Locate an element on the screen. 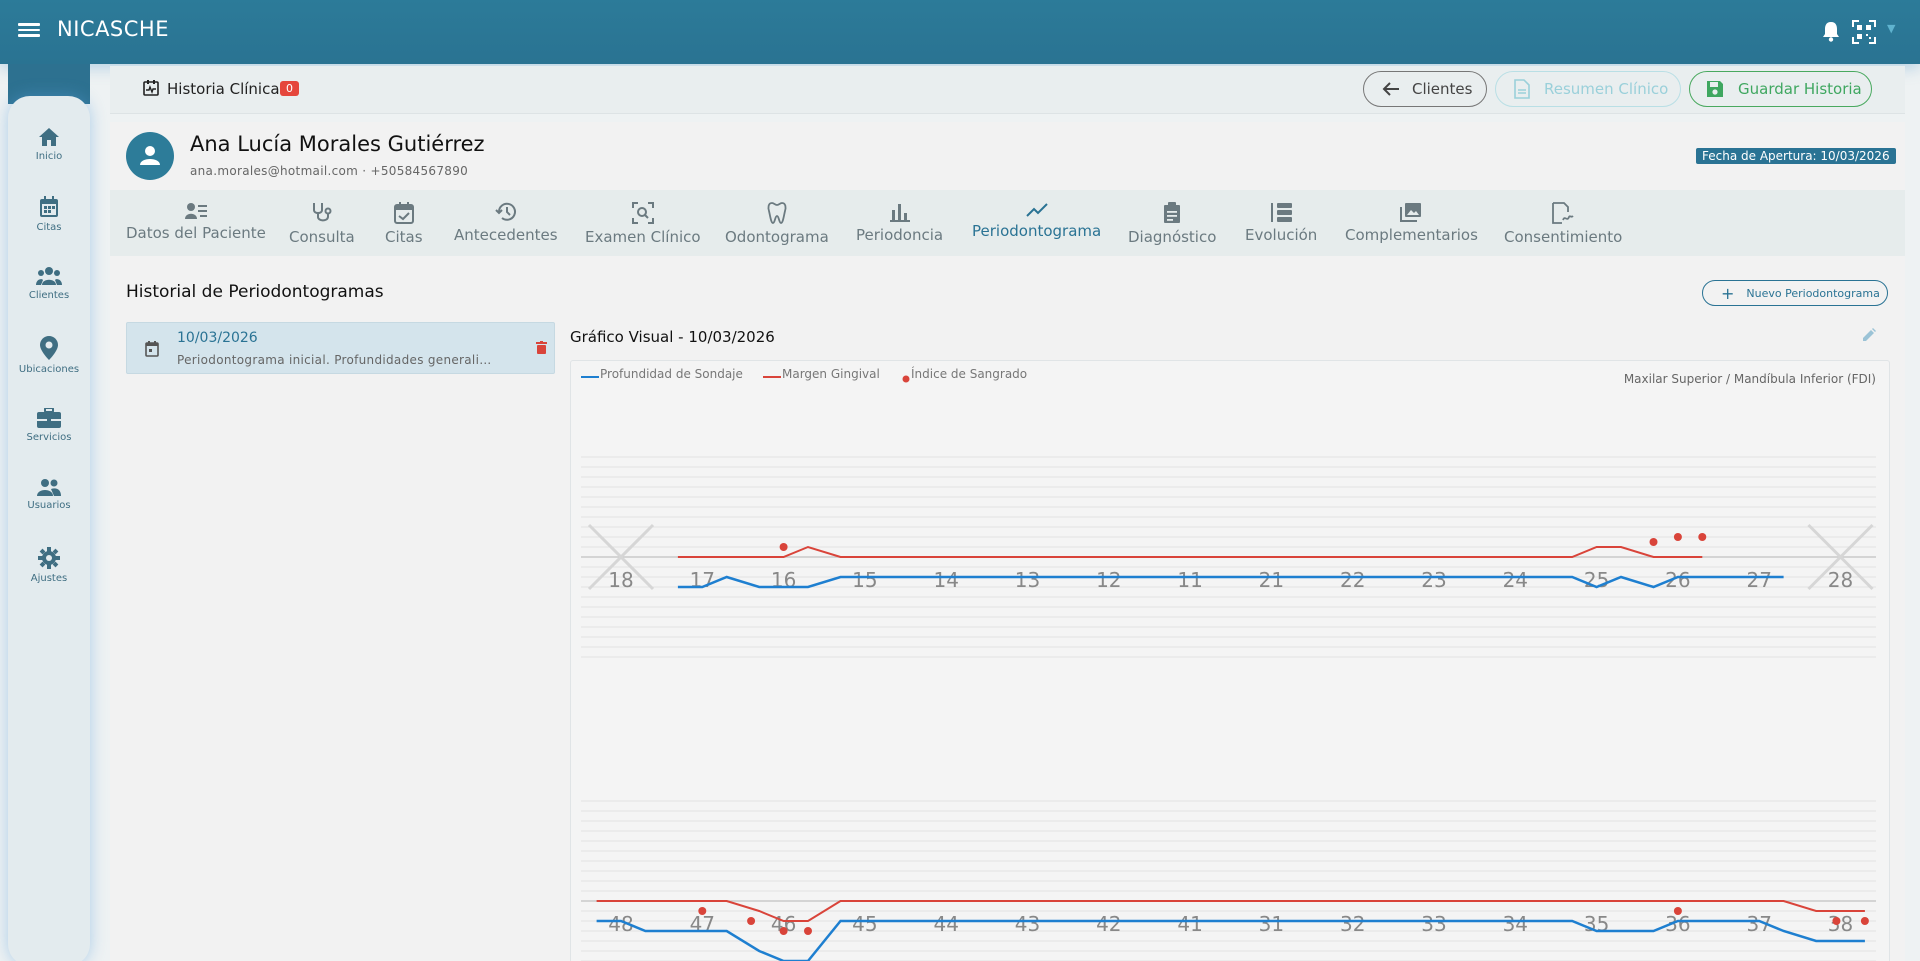  avatar is located at coordinates (150, 156).